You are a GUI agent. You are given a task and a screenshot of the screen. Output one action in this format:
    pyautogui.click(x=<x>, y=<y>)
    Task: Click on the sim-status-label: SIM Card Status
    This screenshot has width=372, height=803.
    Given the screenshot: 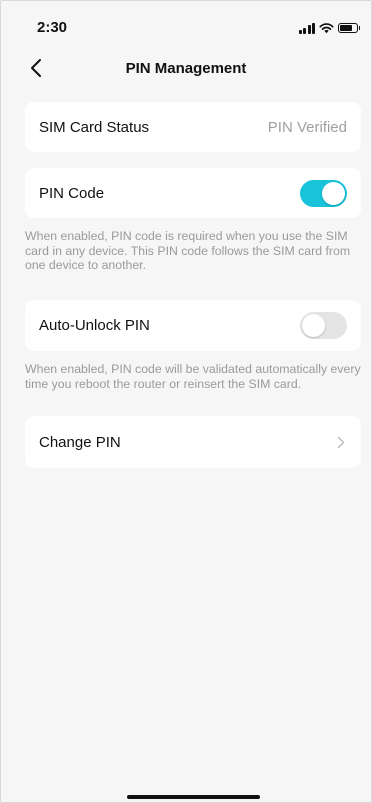 What is the action you would take?
    pyautogui.click(x=94, y=127)
    